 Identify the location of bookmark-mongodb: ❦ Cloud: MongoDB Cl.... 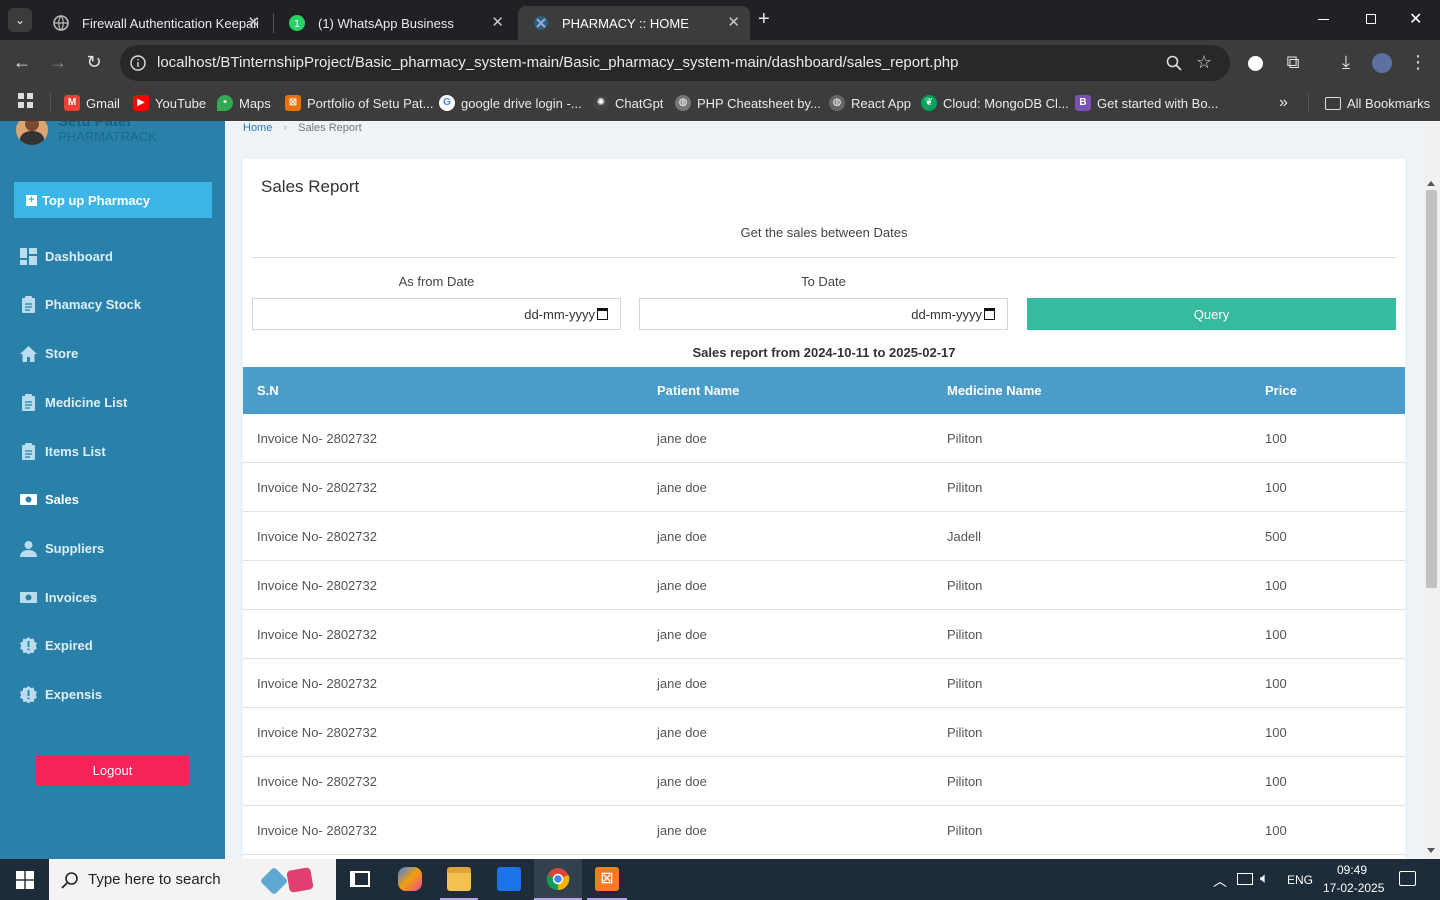
(995, 103).